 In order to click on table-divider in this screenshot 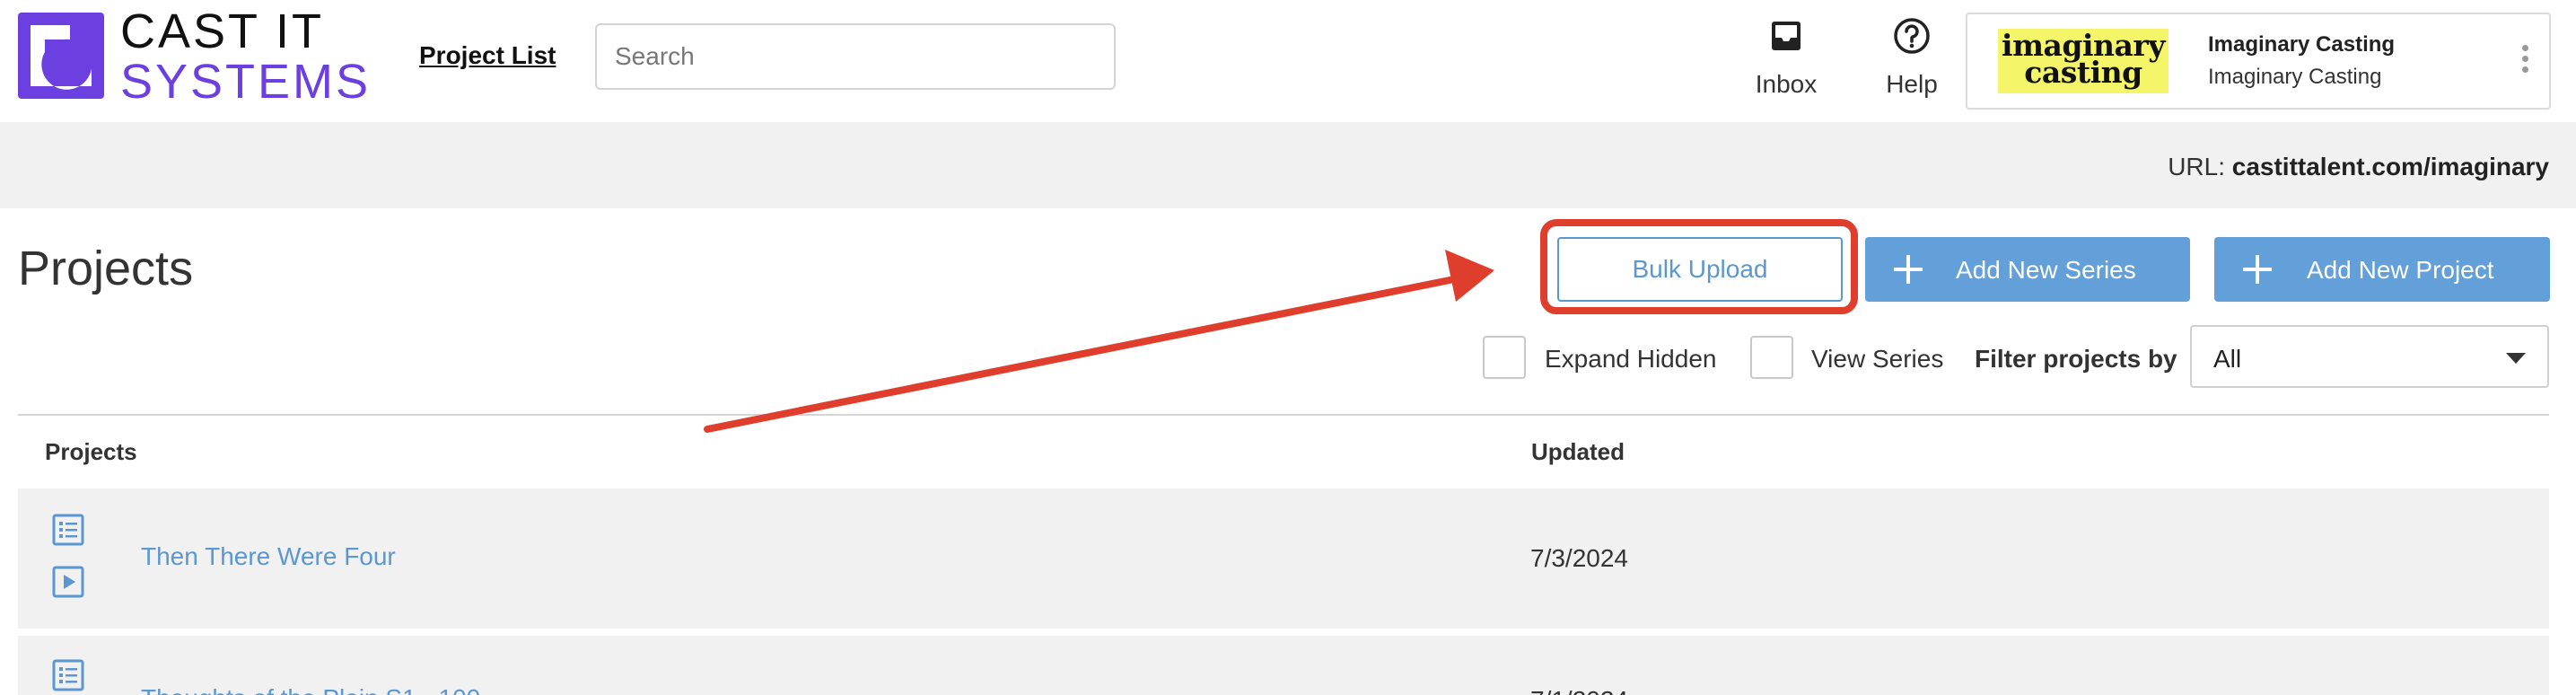, I will do `click(1283, 415)`.